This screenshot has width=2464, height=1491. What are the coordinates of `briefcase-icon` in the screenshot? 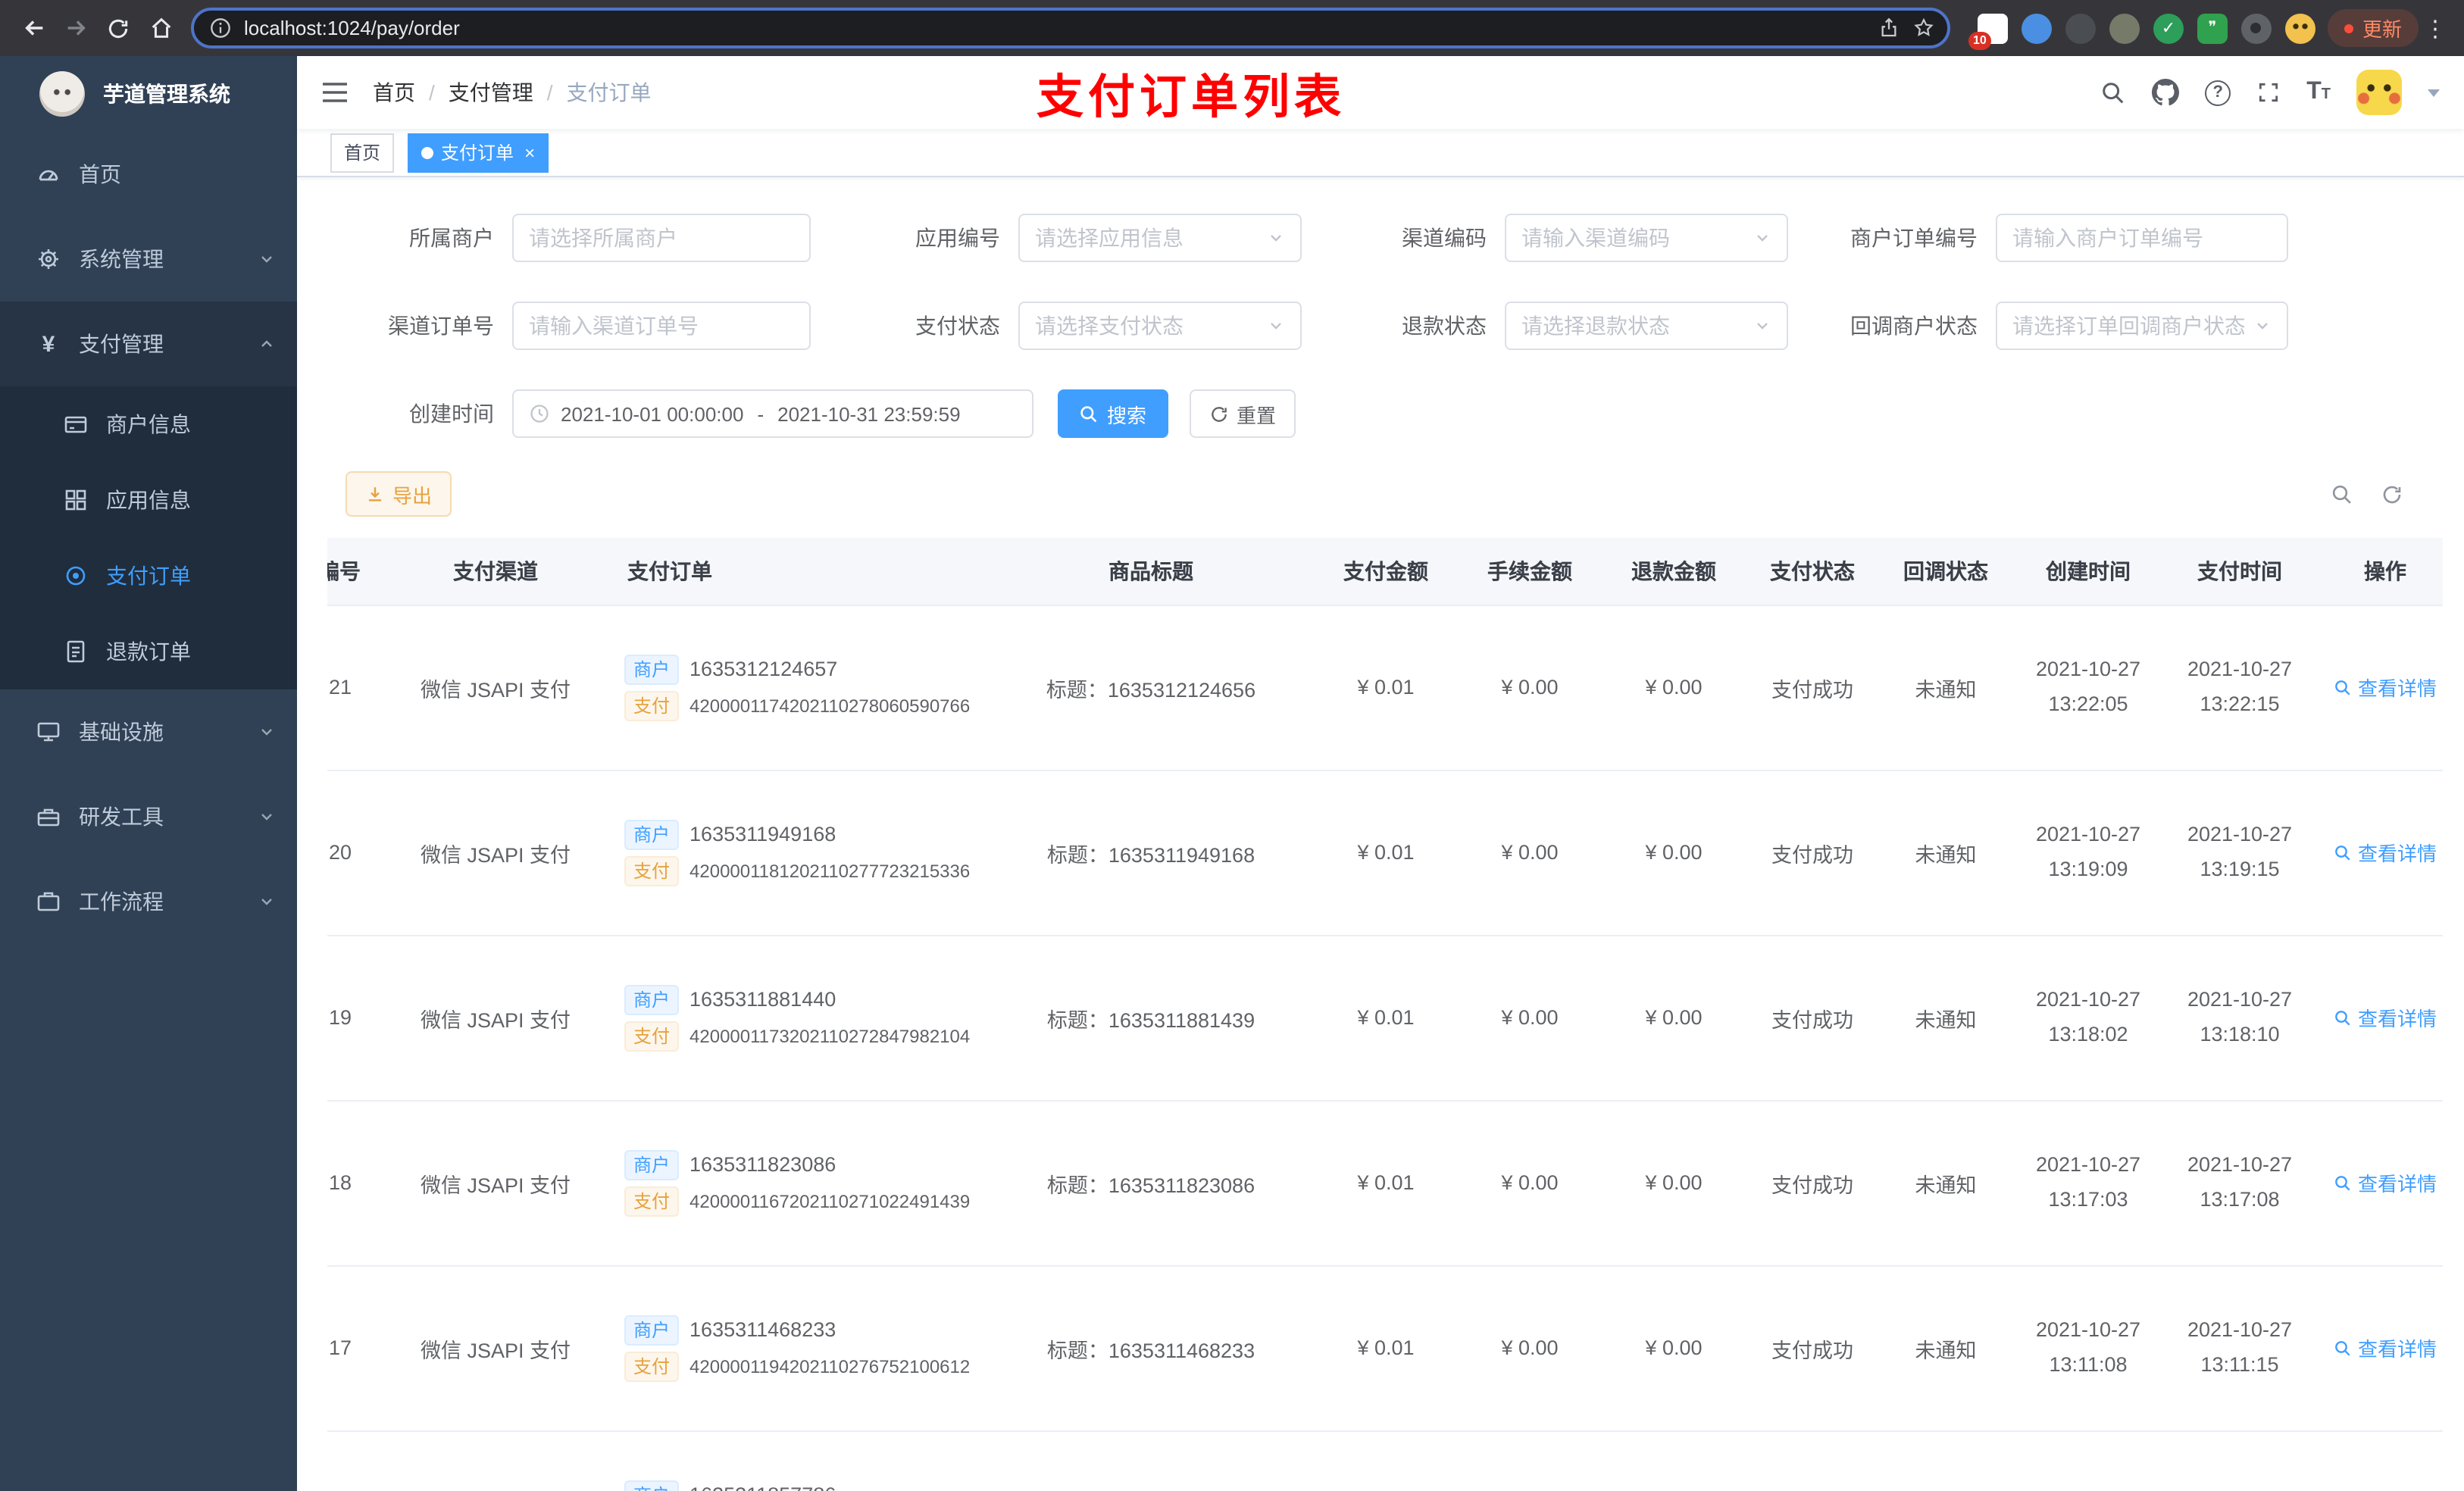 It's located at (48, 901).